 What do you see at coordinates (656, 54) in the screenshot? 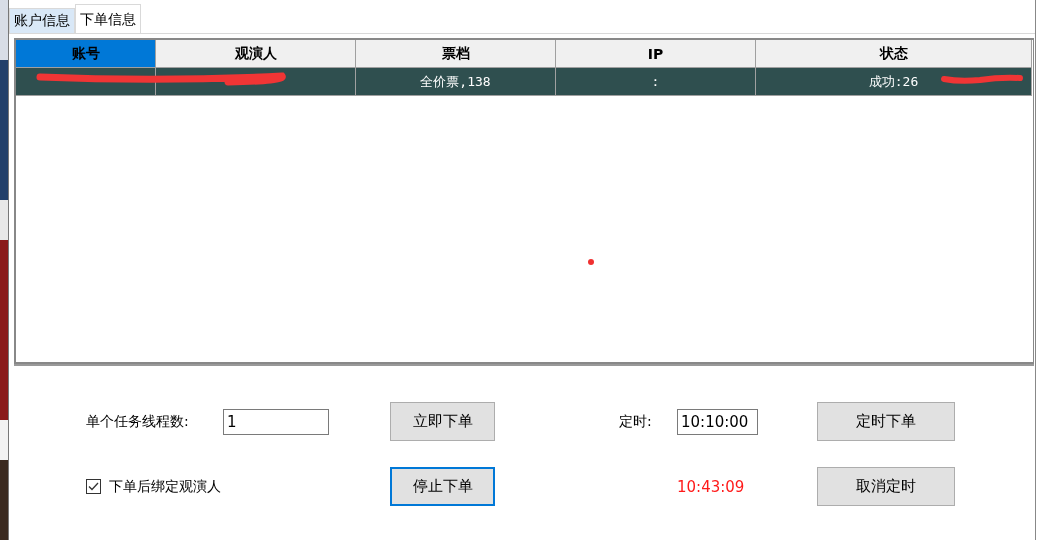
I see `column-header: IP` at bounding box center [656, 54].